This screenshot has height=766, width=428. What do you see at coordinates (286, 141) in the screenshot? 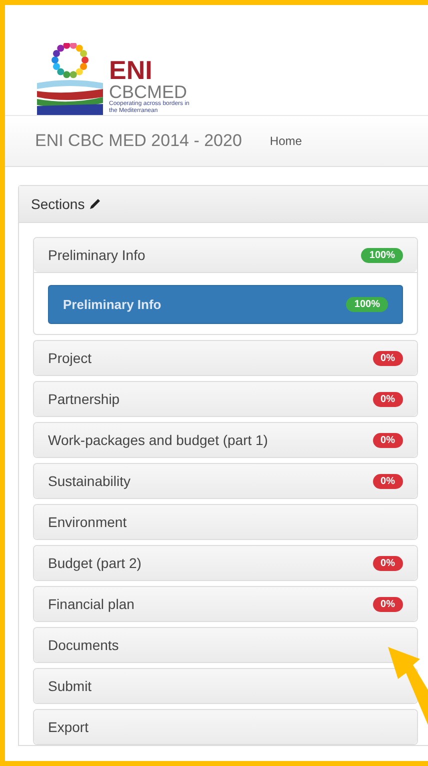
I see `nav-link: Home` at bounding box center [286, 141].